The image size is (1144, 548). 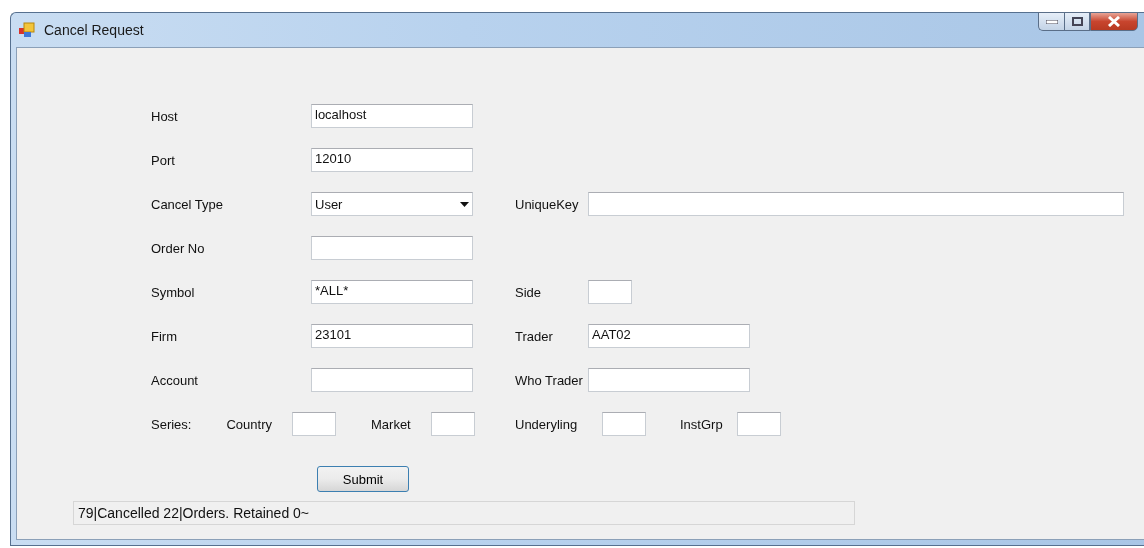 I want to click on maximize-button, so click(x=1077, y=21).